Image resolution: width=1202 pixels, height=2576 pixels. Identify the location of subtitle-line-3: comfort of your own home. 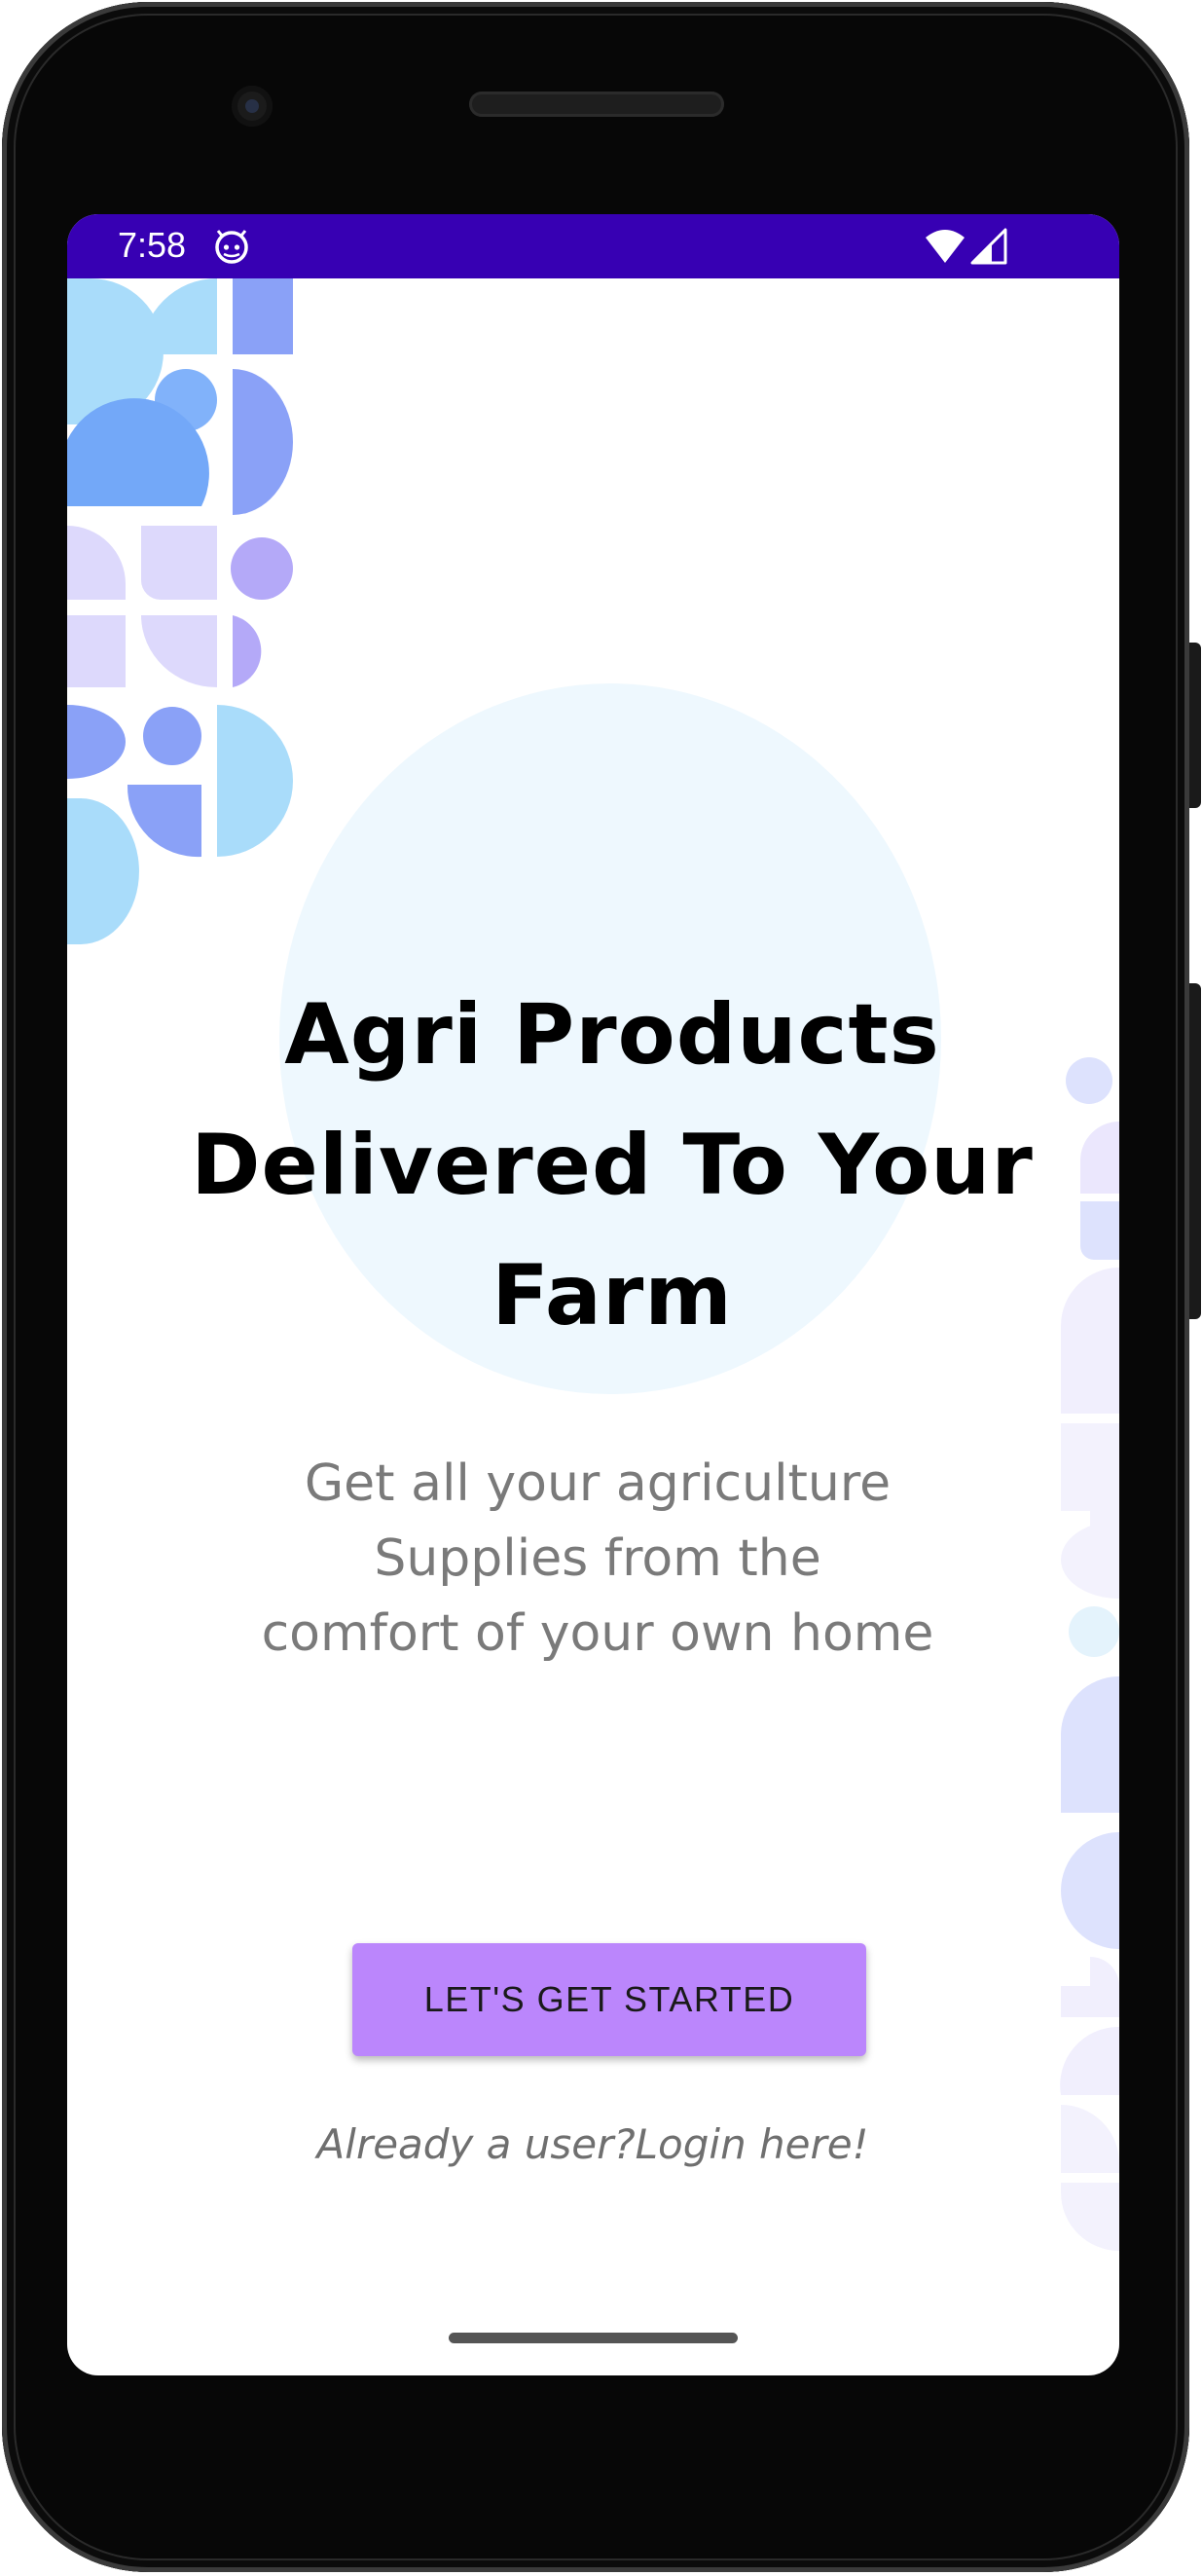
(597, 1633).